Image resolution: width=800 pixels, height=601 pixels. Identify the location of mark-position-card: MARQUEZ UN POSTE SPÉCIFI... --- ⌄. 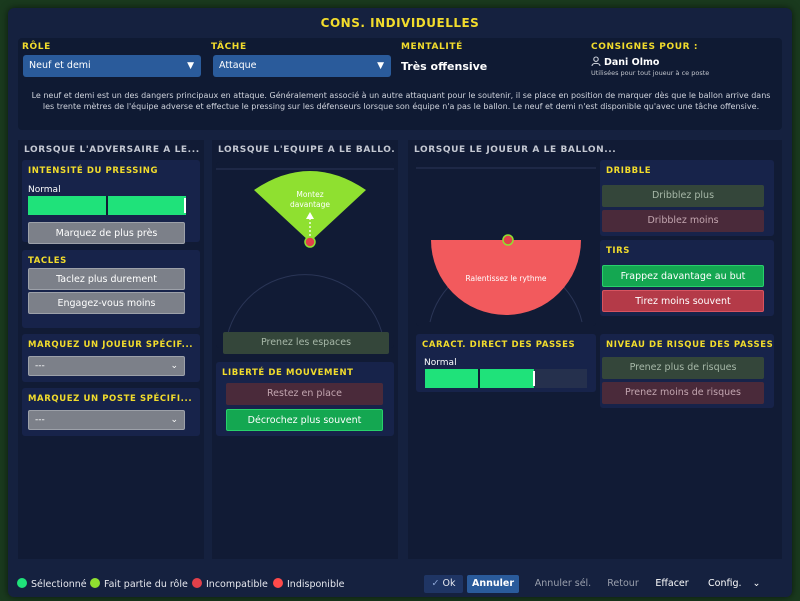
(111, 412).